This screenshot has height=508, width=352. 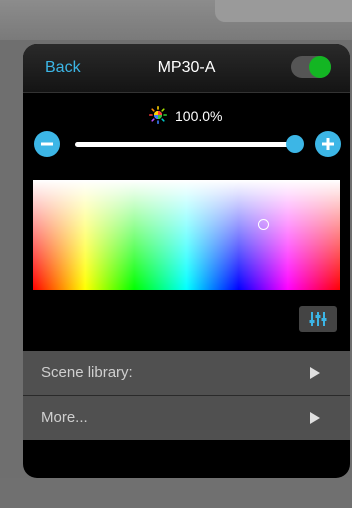 I want to click on minus-icon, so click(x=47, y=144).